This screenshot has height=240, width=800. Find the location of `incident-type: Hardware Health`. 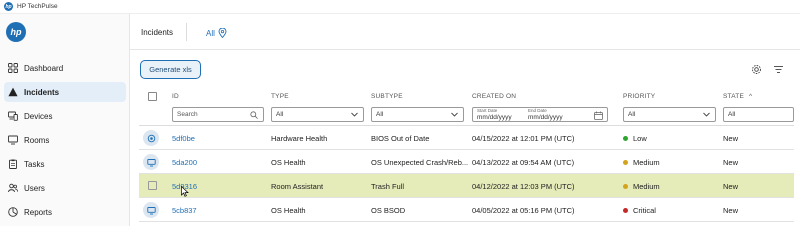

incident-type: Hardware Health is located at coordinates (299, 138).